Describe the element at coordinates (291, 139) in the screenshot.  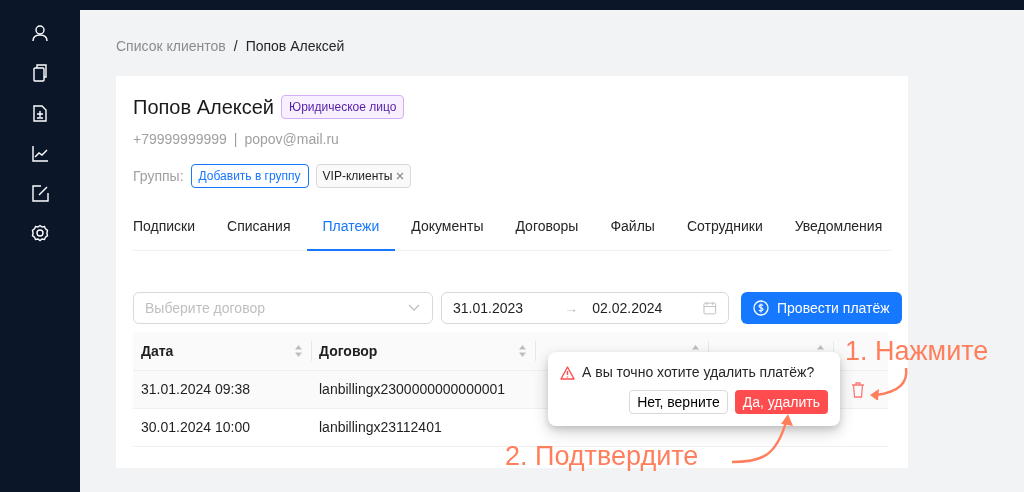
I see `email-text: popov@mail.ru` at that location.